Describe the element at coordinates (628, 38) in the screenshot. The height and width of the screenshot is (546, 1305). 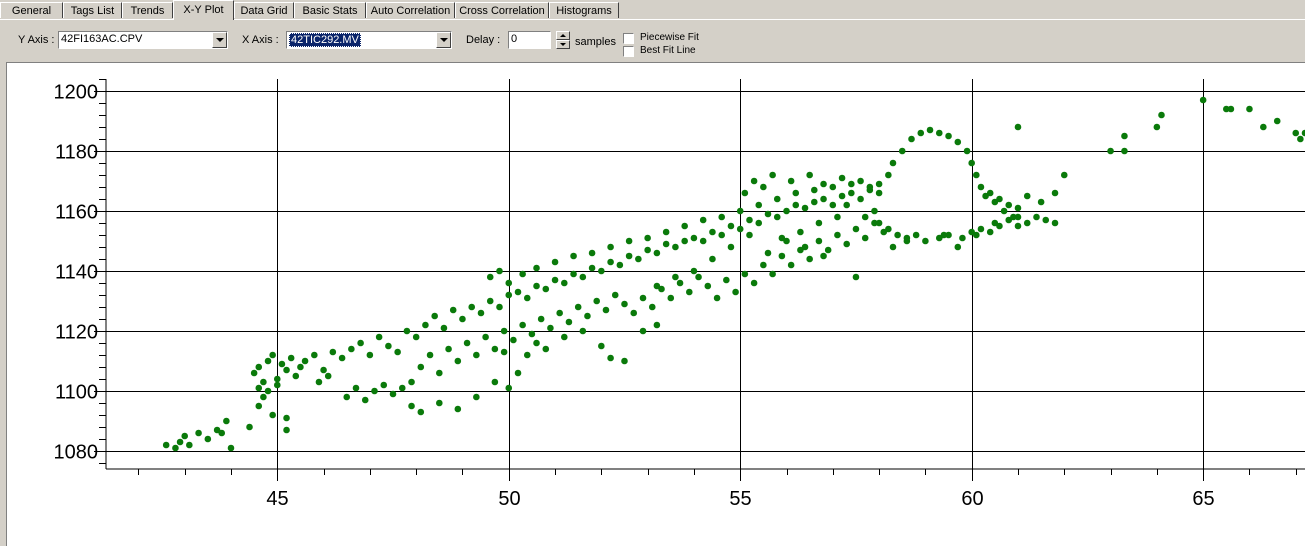
I see `piecewise-fit-checkbox` at that location.